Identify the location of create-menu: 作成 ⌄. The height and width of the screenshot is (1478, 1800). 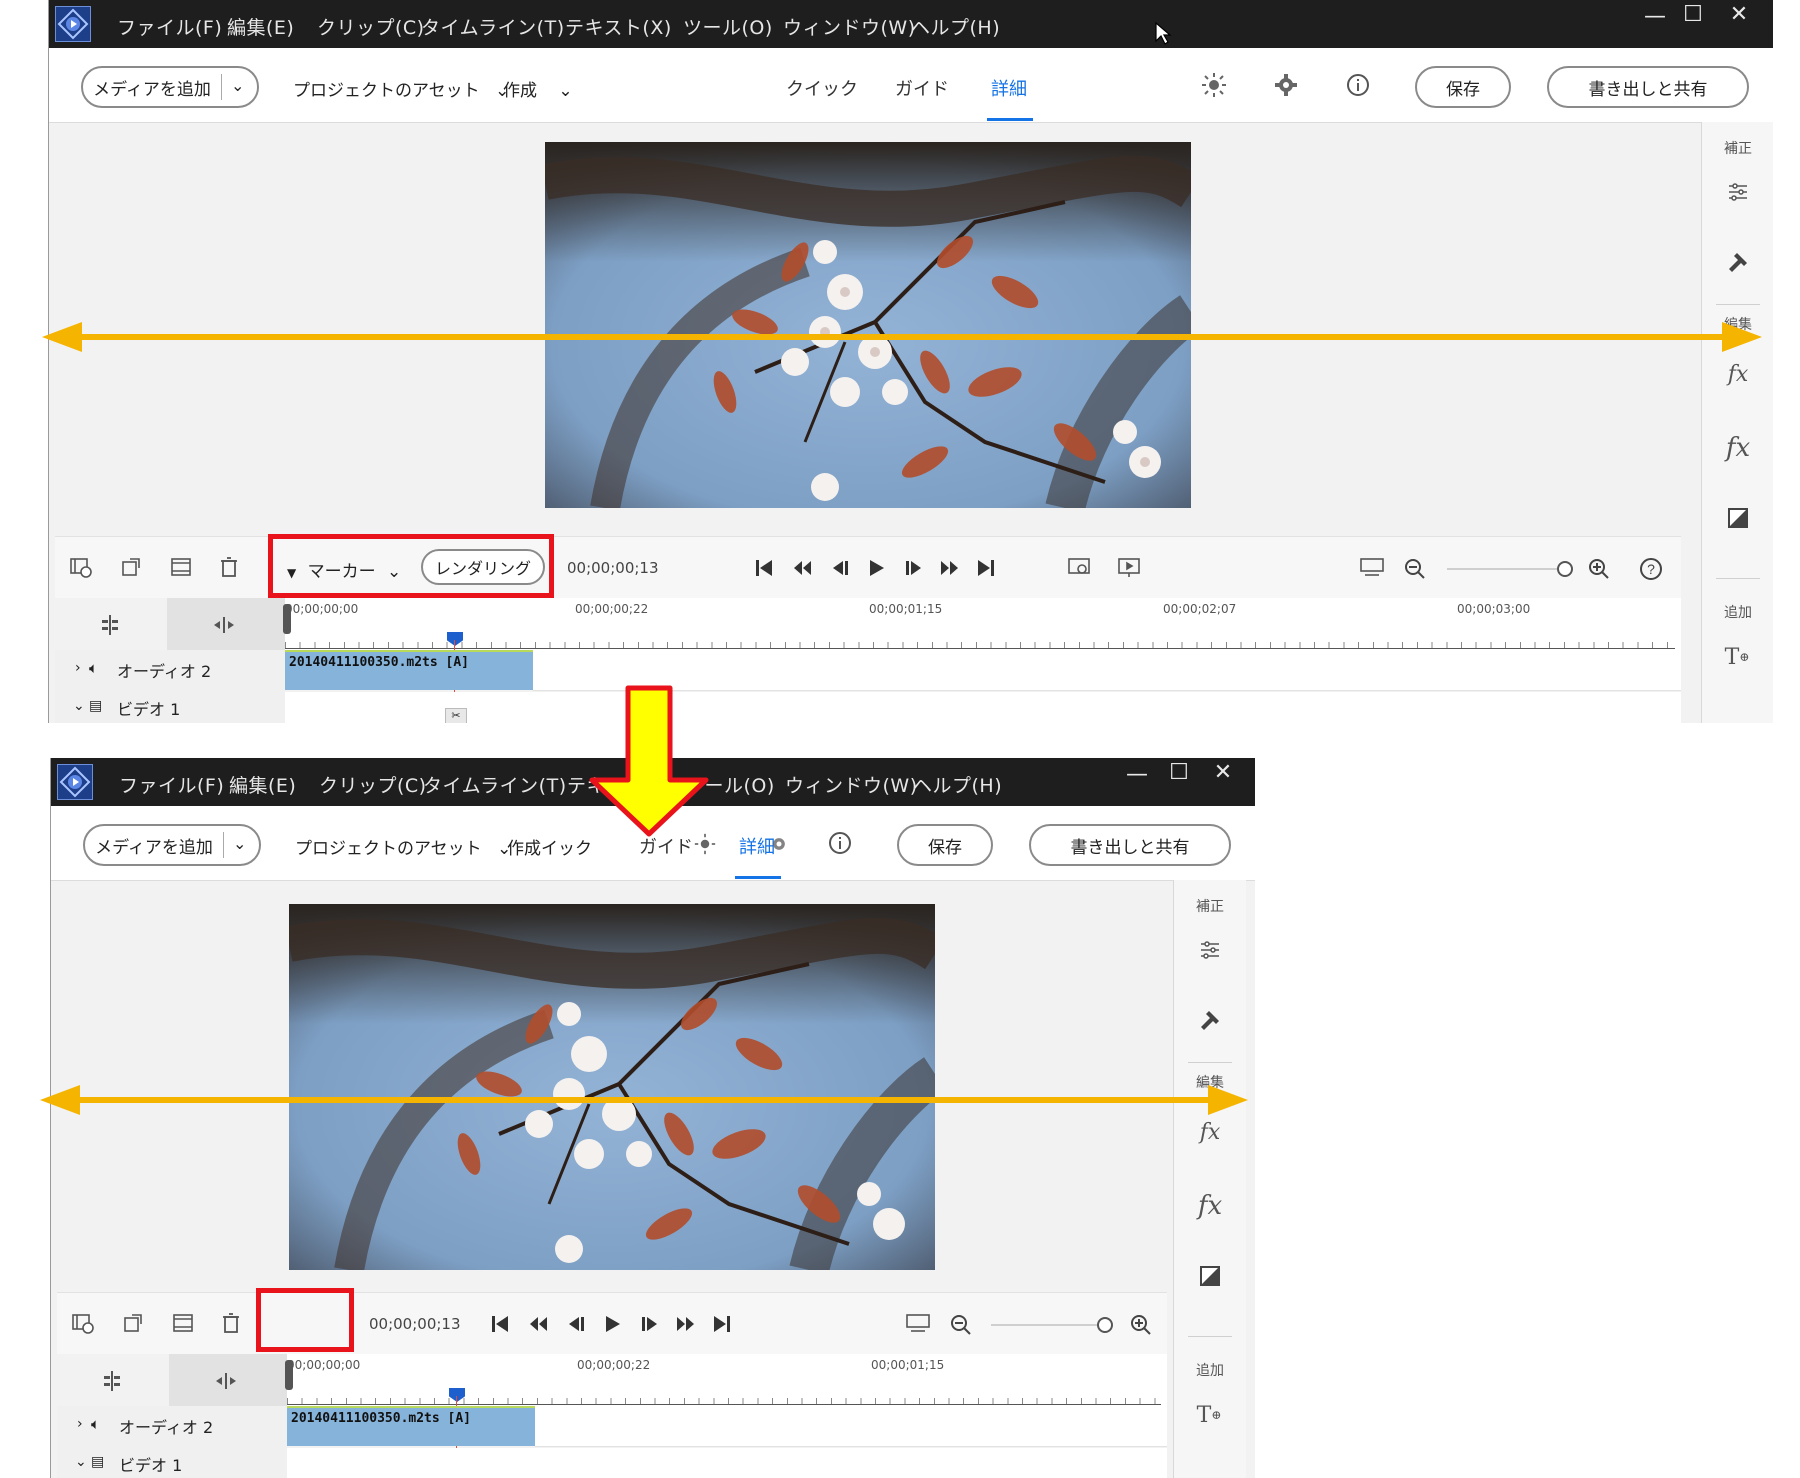
(538, 88).